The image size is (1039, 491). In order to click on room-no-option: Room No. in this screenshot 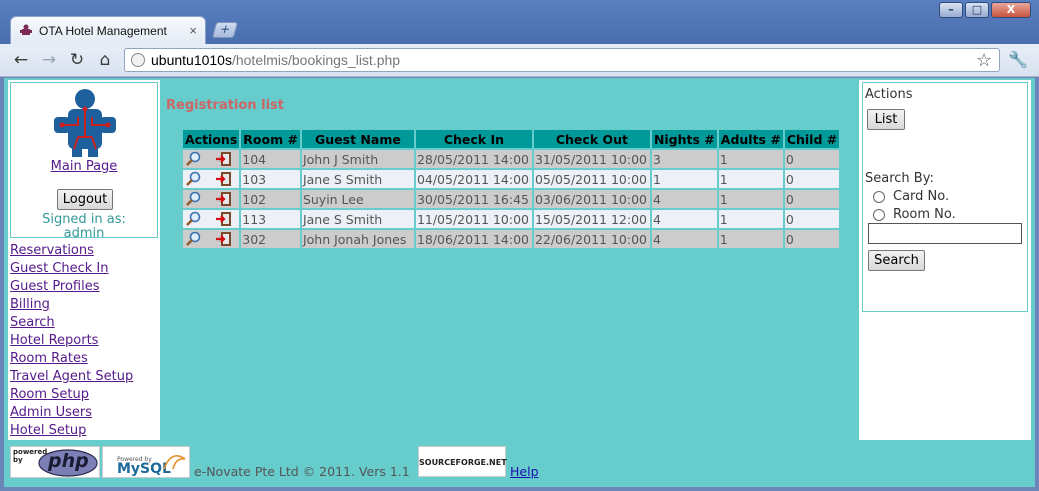, I will do `click(914, 214)`.